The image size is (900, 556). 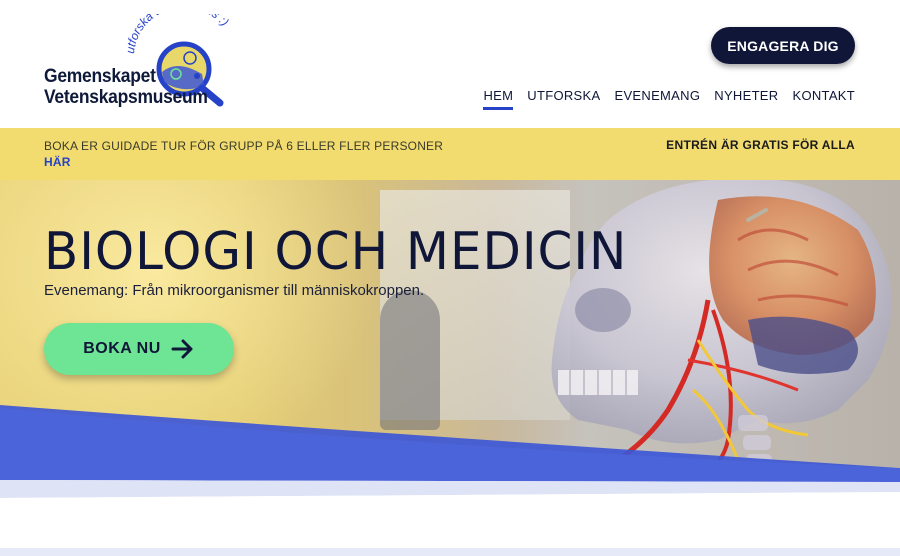 I want to click on main-nav: HEM UTFORSKA EVENEMANG NYHETER KONTAKT, so click(x=662, y=99).